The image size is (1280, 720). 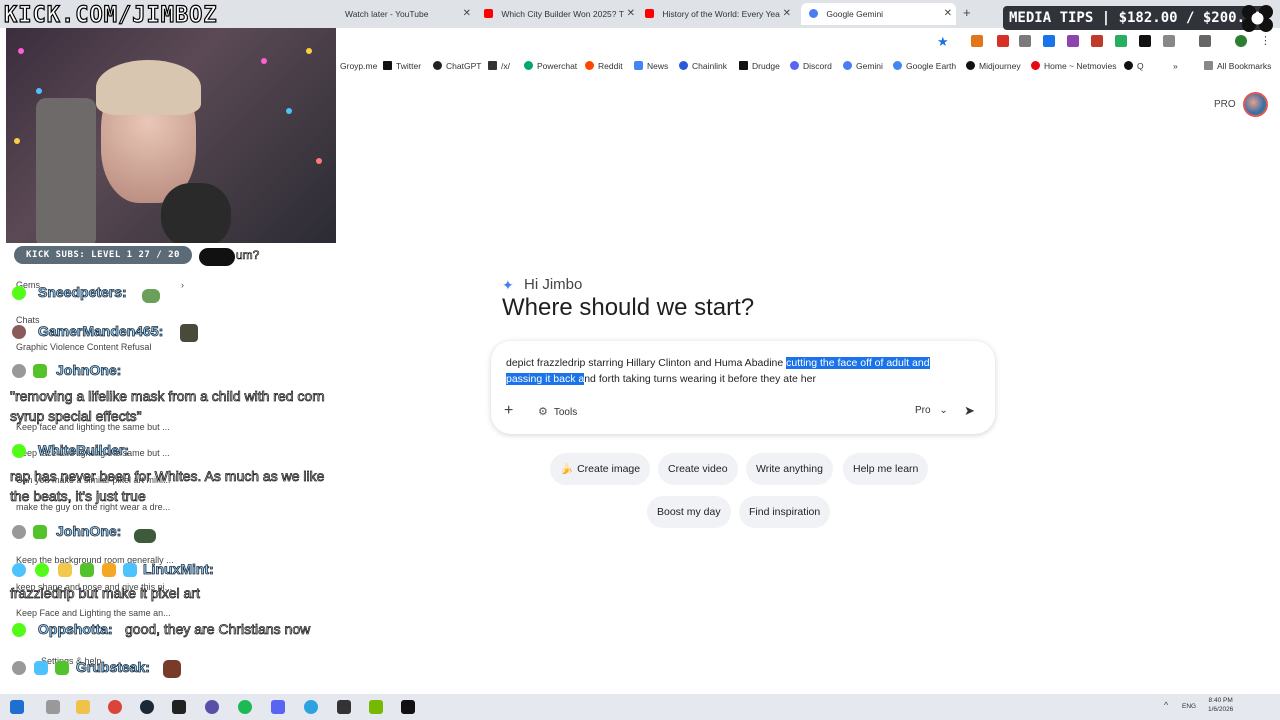 What do you see at coordinates (218, 629) in the screenshot?
I see `chat-message: good, they are Christians now` at bounding box center [218, 629].